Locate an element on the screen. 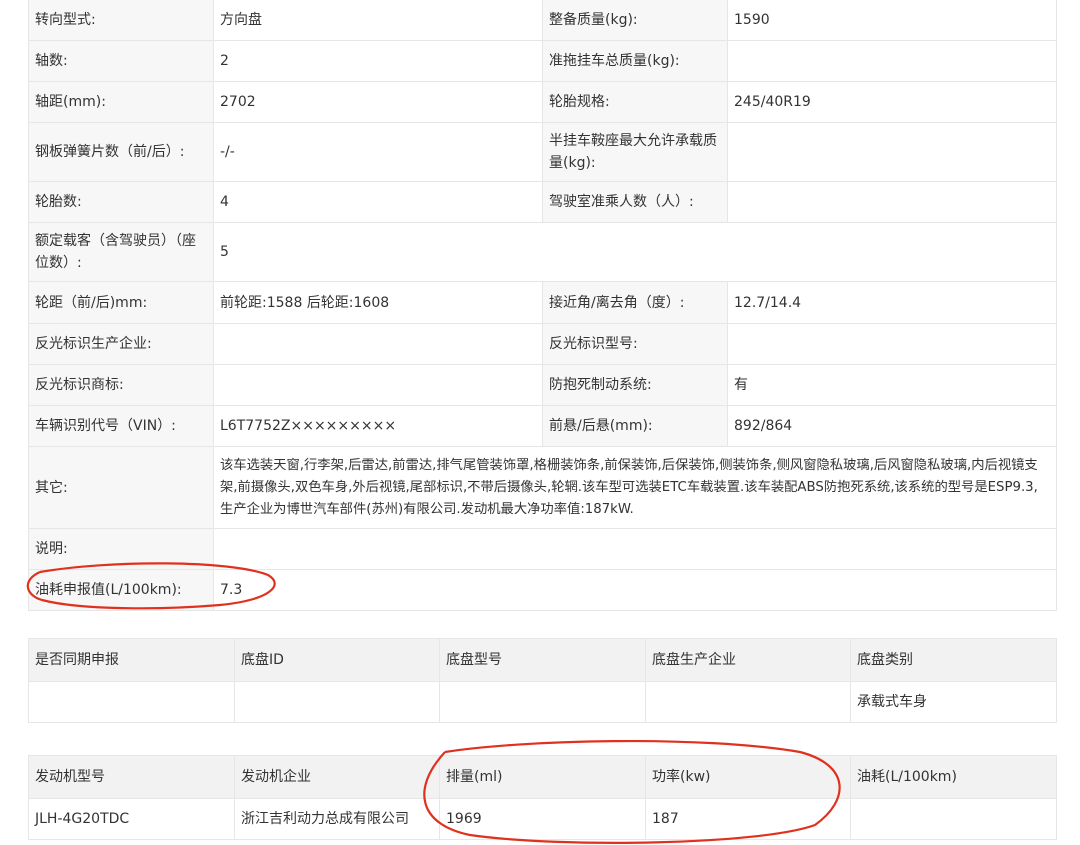 The width and height of the screenshot is (1080, 845). spec-row: 反光标识商标: 防抱死制动系统: 有 is located at coordinates (542, 385).